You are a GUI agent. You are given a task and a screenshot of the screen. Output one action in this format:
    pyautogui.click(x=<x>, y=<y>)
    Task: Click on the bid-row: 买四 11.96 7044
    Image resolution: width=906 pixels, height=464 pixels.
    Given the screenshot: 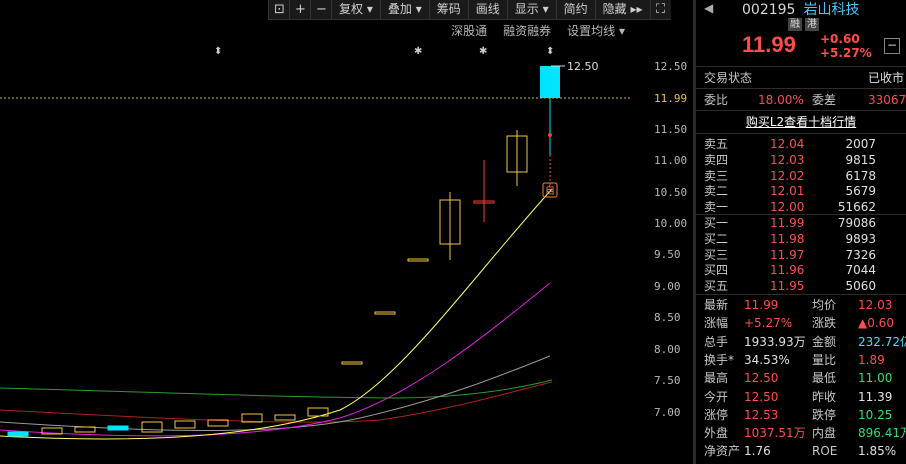 What is the action you would take?
    pyautogui.click(x=804, y=270)
    